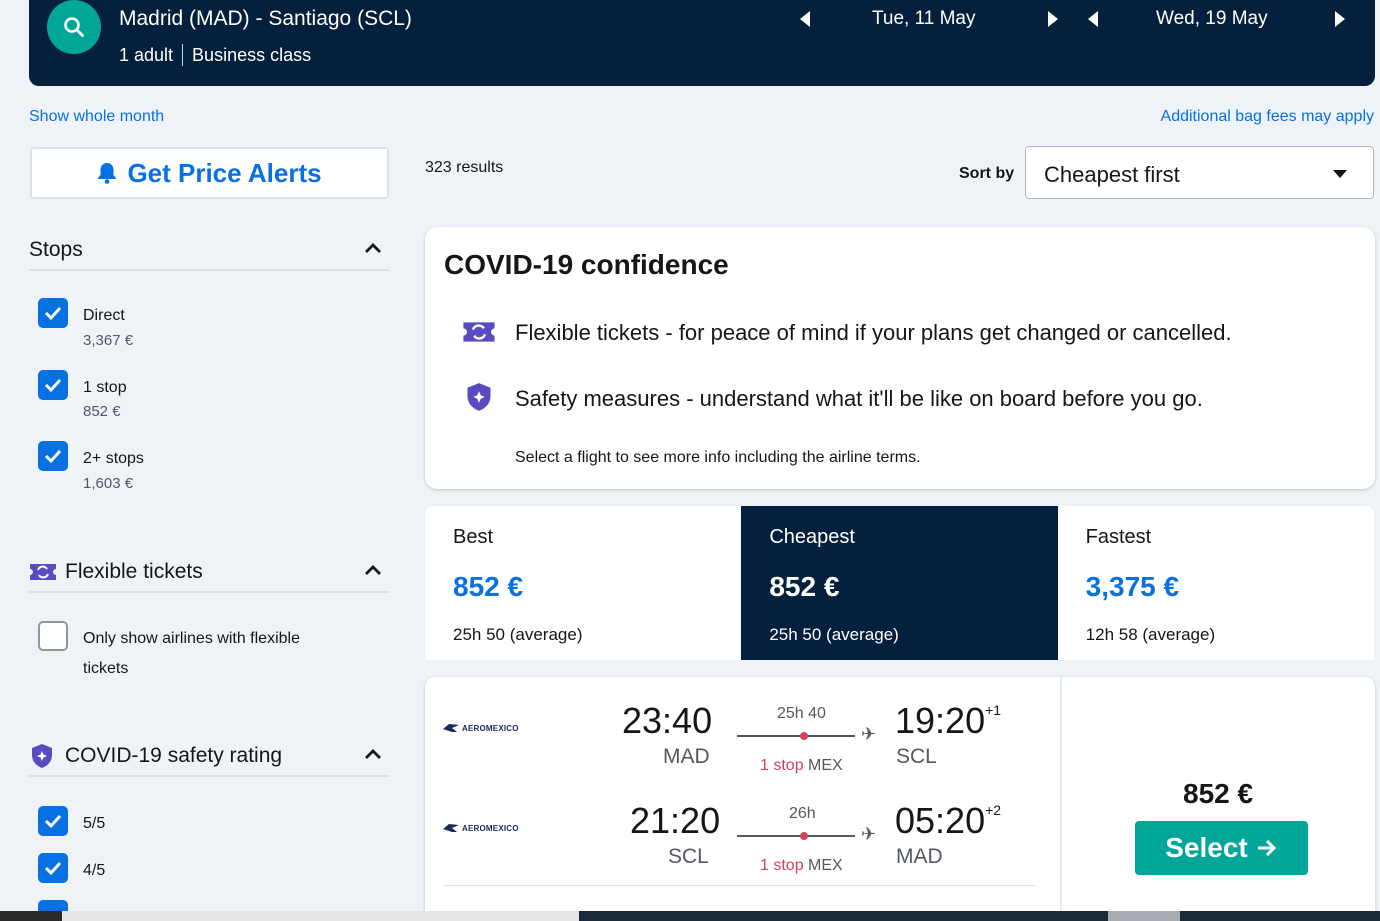 The width and height of the screenshot is (1380, 921). What do you see at coordinates (53, 905) in the screenshot?
I see `covid-rating-3-checkbox` at bounding box center [53, 905].